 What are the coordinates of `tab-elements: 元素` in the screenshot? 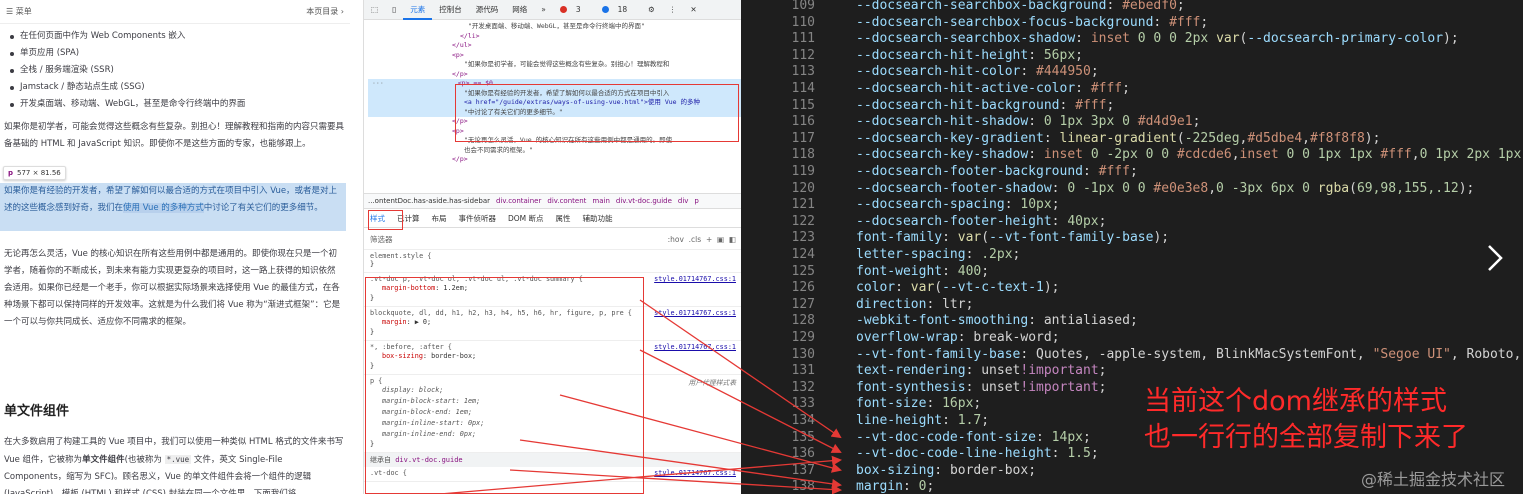 It's located at (418, 10).